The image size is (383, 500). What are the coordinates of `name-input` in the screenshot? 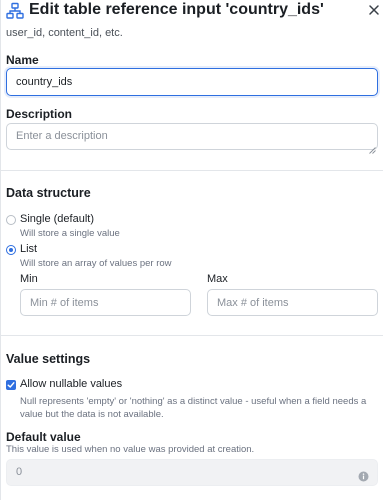 It's located at (192, 82).